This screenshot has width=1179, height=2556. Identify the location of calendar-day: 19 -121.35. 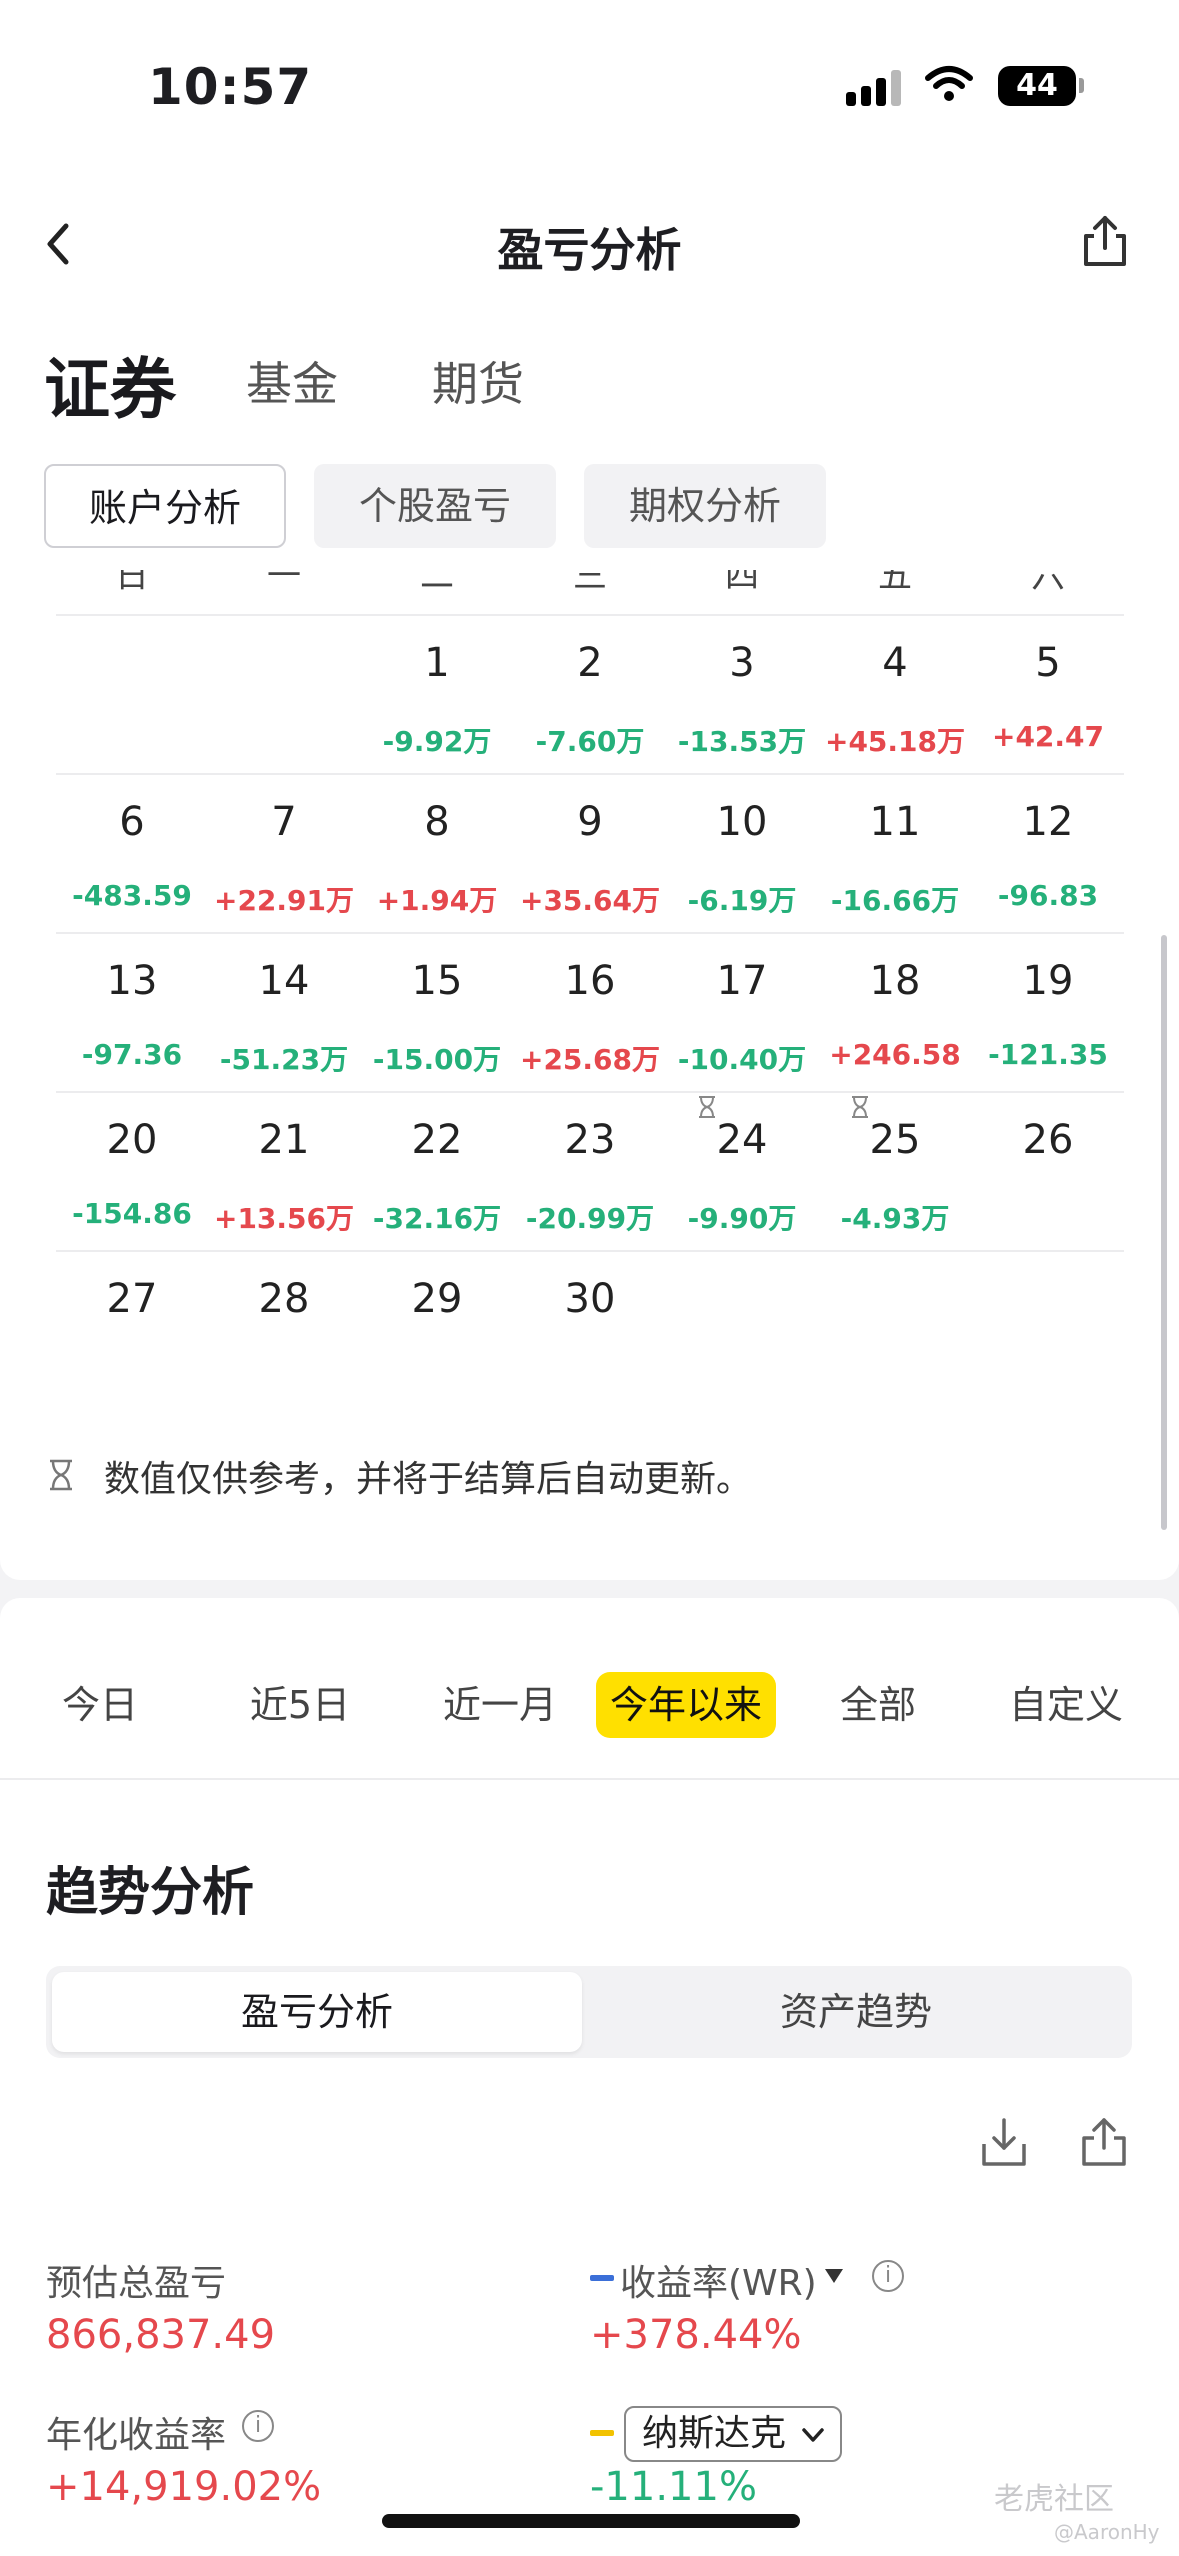
(1048, 1014).